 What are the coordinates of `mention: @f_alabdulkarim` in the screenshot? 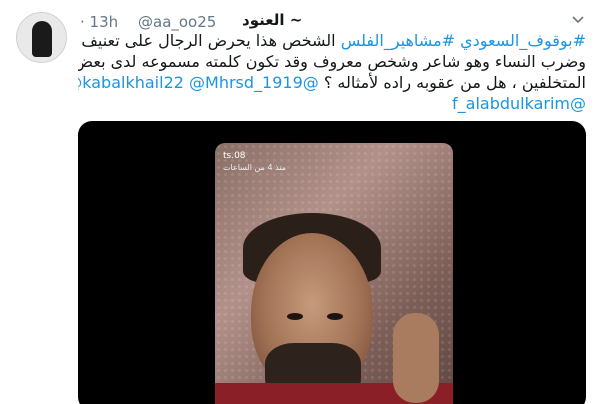 It's located at (519, 103).